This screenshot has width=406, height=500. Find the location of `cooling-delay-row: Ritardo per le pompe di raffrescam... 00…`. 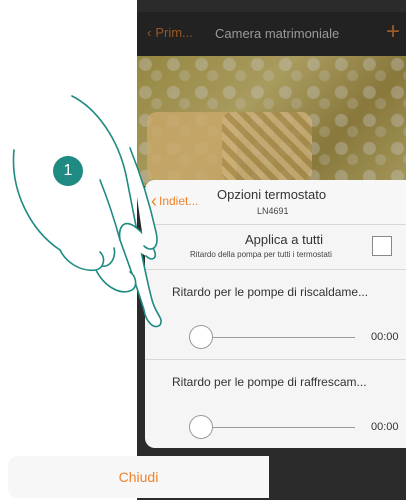

cooling-delay-row: Ritardo per le pompe di raffrescam... 00… is located at coordinates (275, 404).